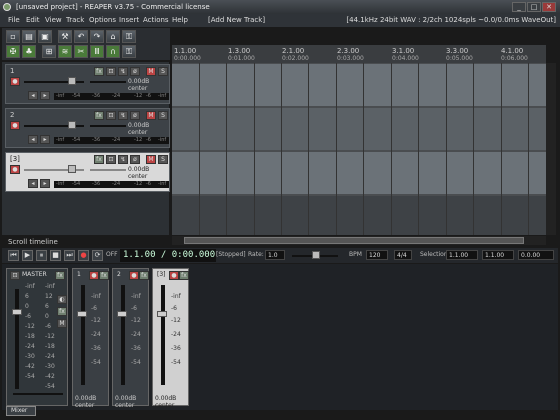 The image size is (560, 420). I want to click on track-1-lane, so click(359, 85).